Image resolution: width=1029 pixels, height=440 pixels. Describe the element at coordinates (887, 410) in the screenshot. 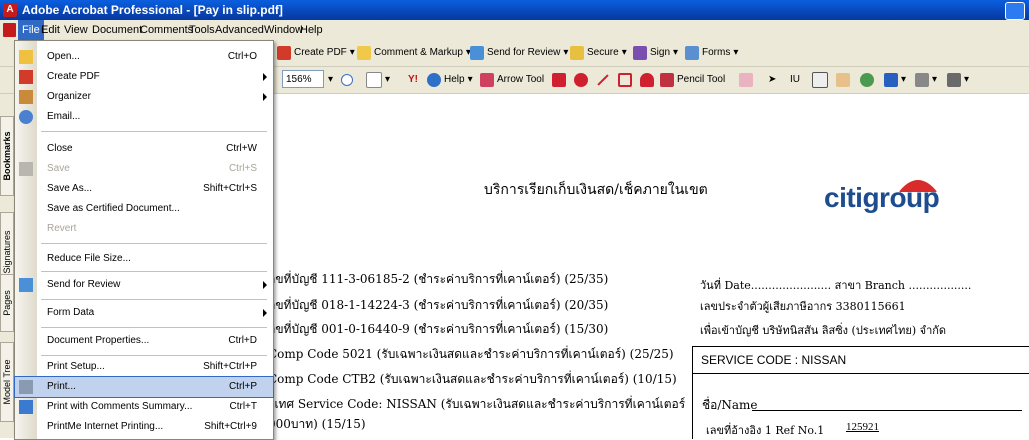

I see `name-underline` at that location.